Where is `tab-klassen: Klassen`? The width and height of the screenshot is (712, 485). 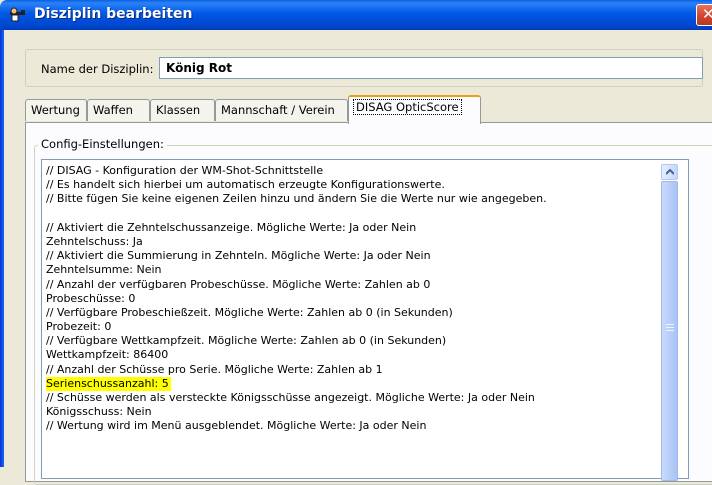
tab-klassen: Klassen is located at coordinates (182, 110).